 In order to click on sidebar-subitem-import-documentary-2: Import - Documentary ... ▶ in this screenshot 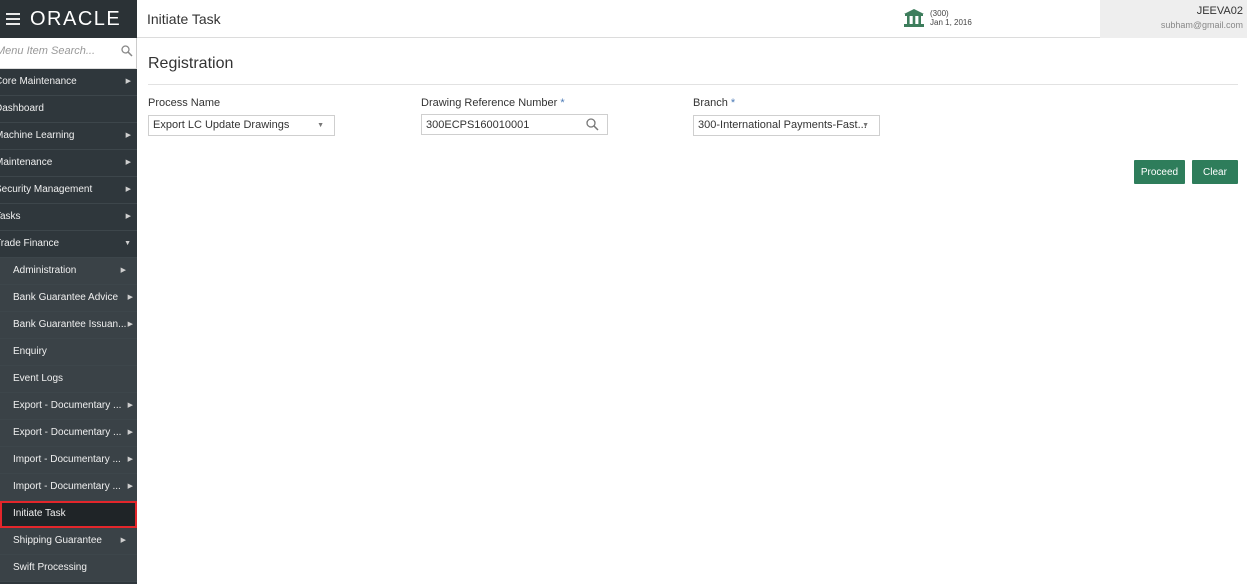, I will do `click(68, 487)`.